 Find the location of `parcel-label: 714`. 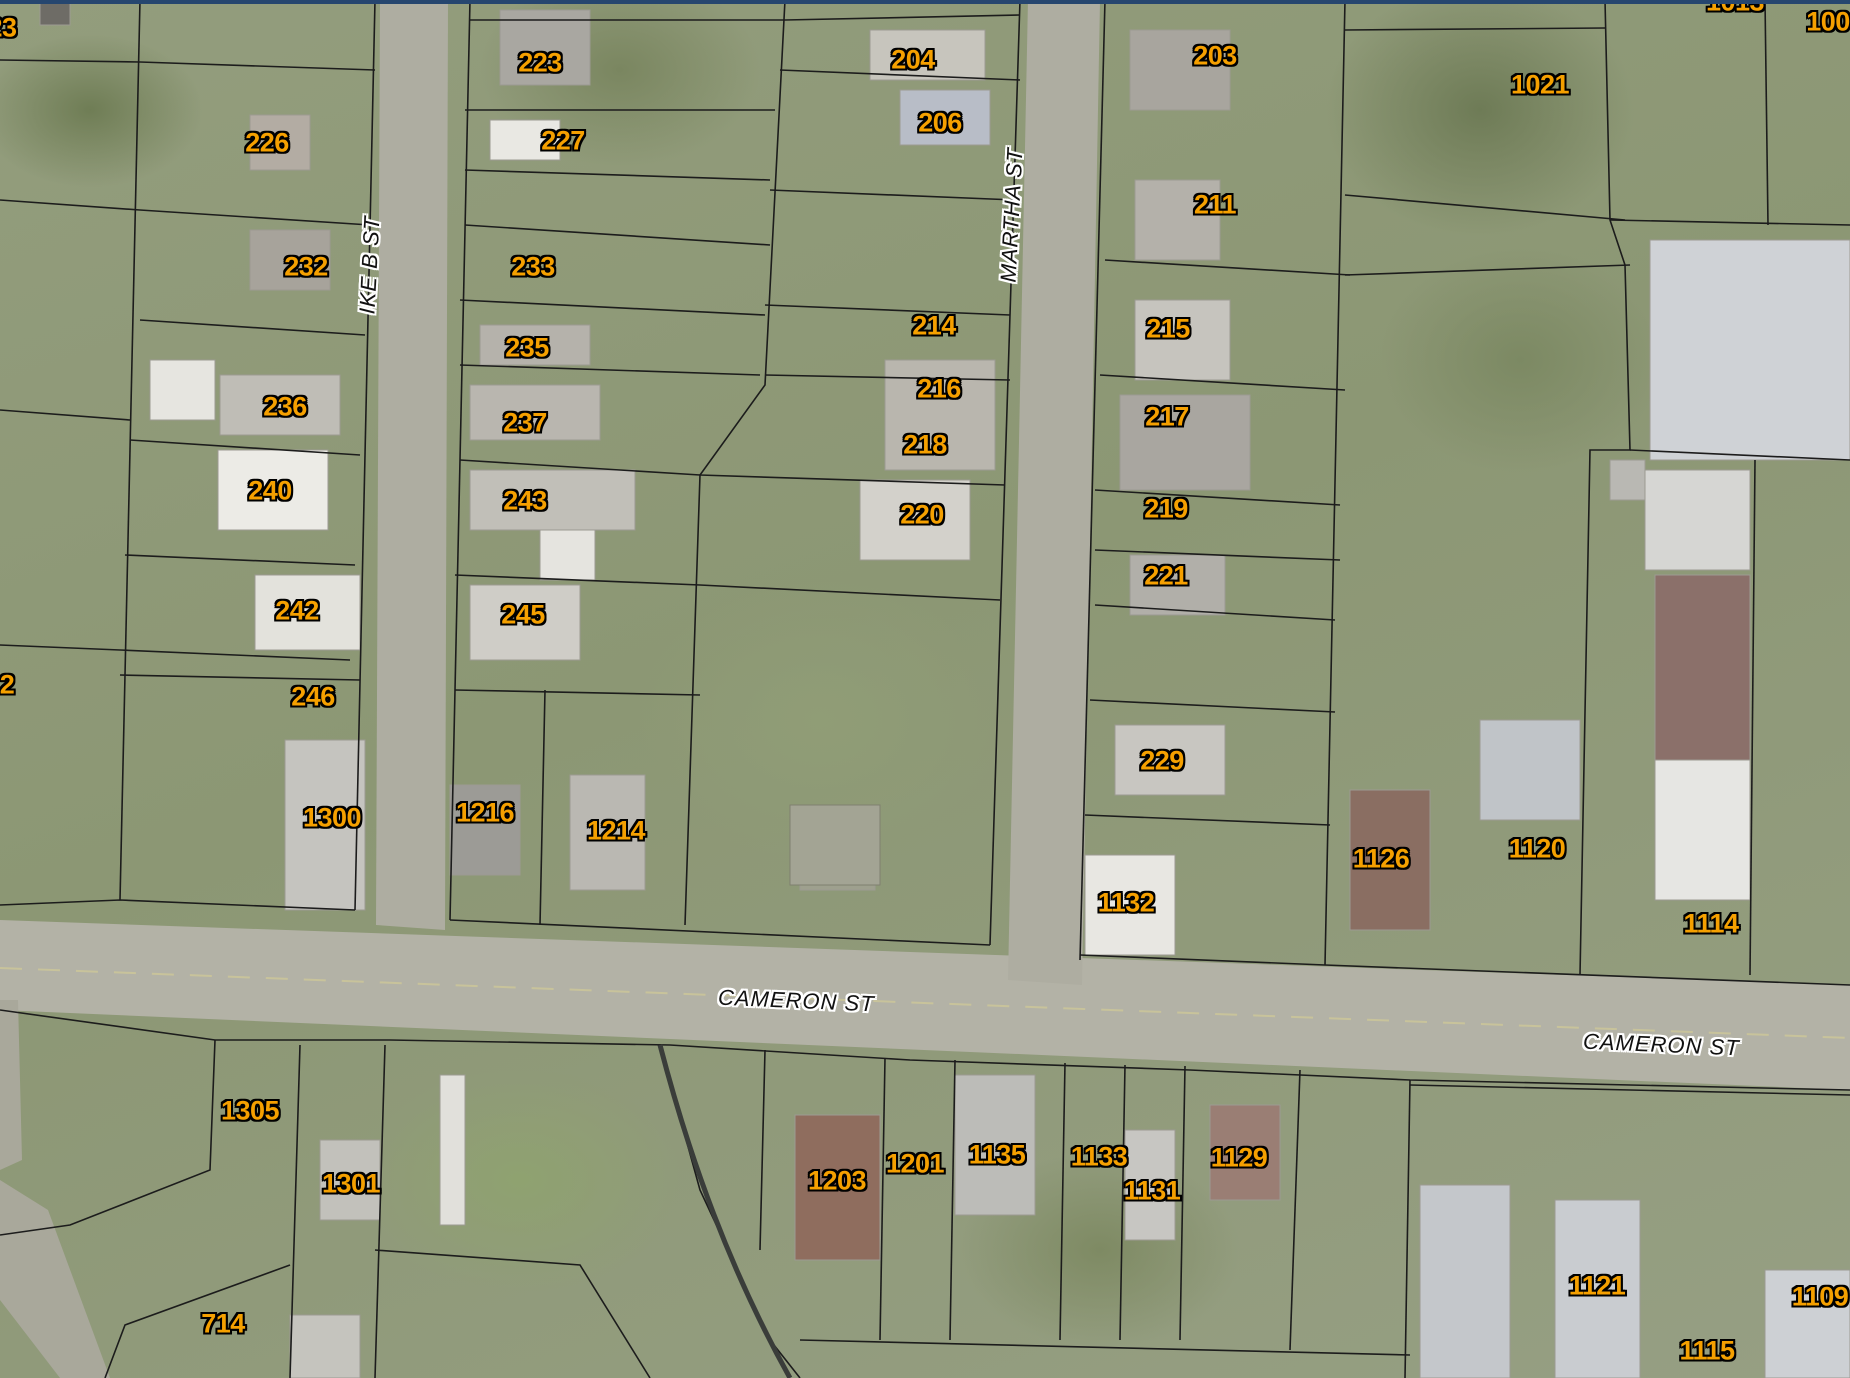

parcel-label: 714 is located at coordinates (223, 1323).